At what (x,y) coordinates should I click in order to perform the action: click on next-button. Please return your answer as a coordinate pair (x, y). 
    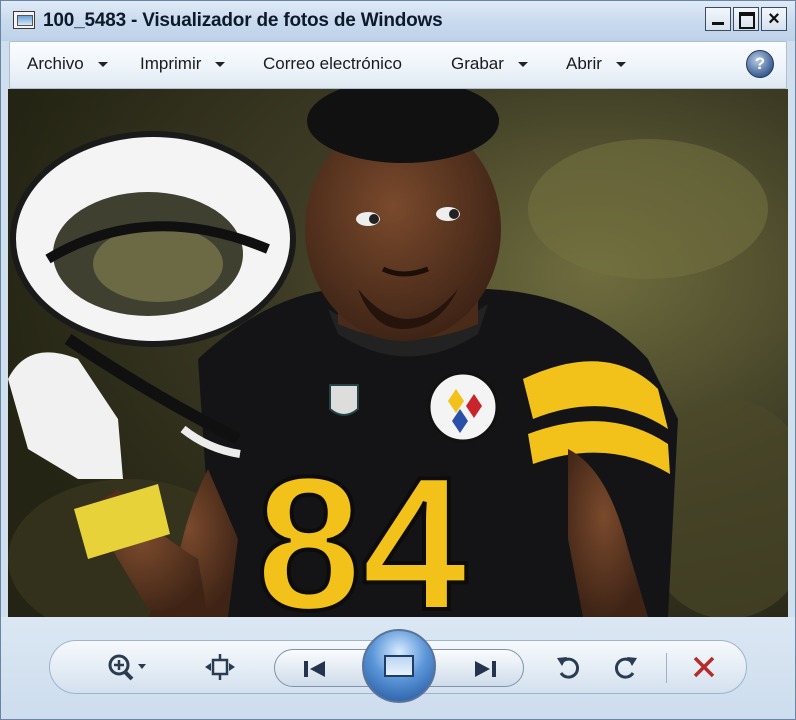
    Looking at the image, I should click on (485, 669).